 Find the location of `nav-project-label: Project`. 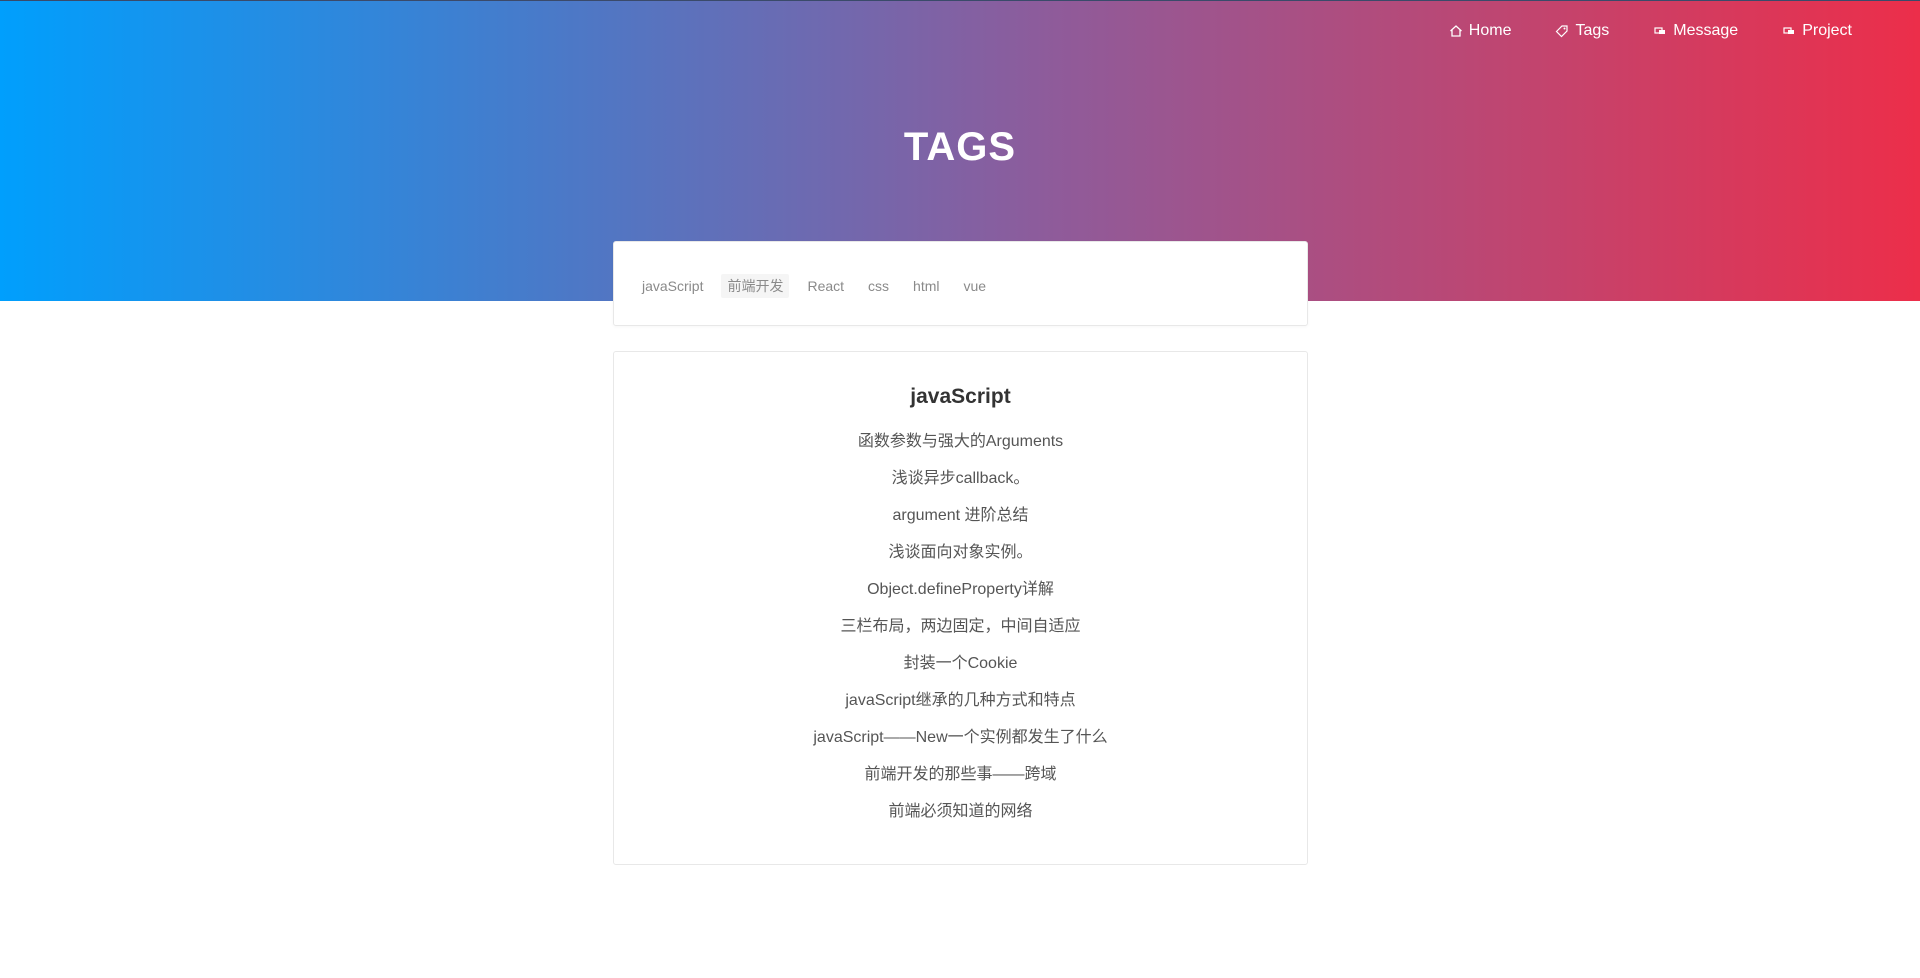

nav-project-label: Project is located at coordinates (1827, 30).